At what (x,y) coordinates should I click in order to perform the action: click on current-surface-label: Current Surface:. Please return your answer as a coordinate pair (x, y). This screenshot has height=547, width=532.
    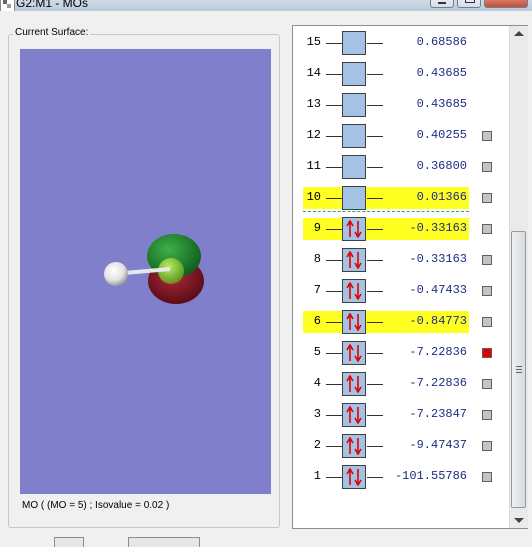
    Looking at the image, I should click on (52, 32).